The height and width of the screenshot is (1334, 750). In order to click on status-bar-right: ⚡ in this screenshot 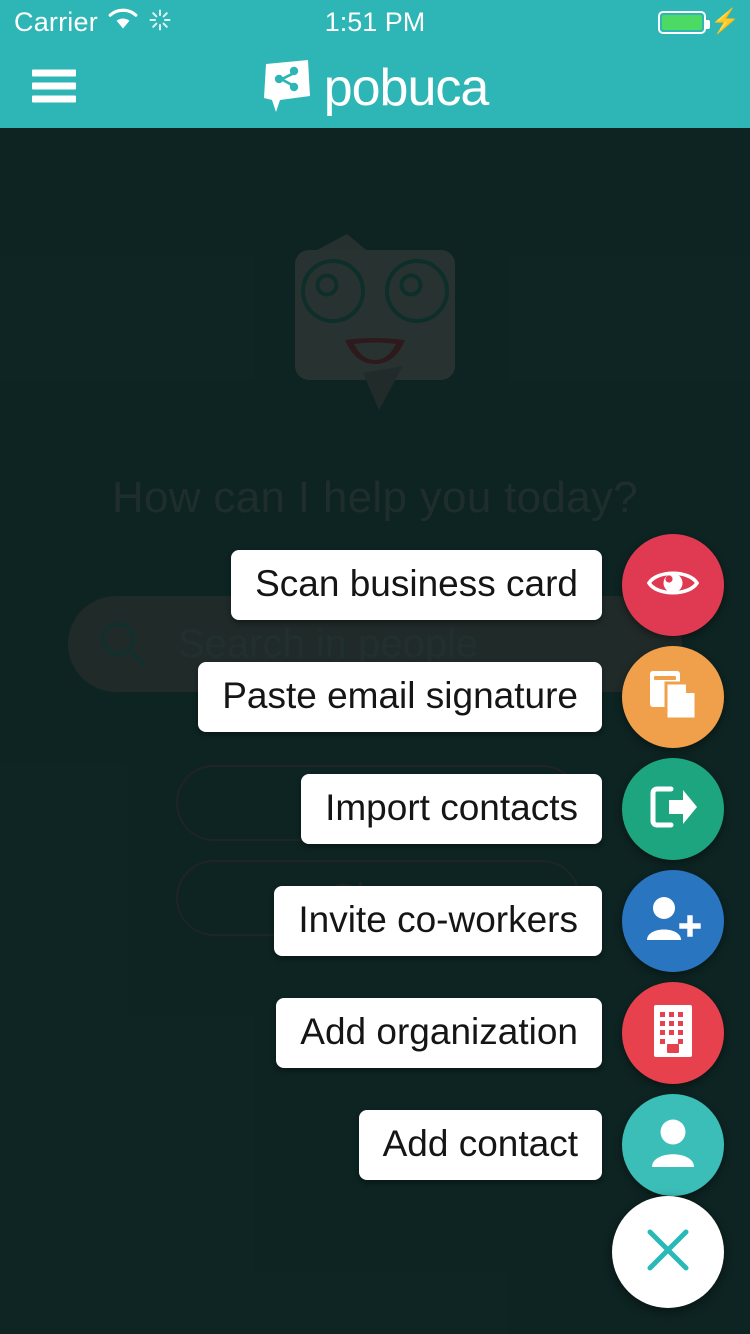, I will do `click(699, 22)`.